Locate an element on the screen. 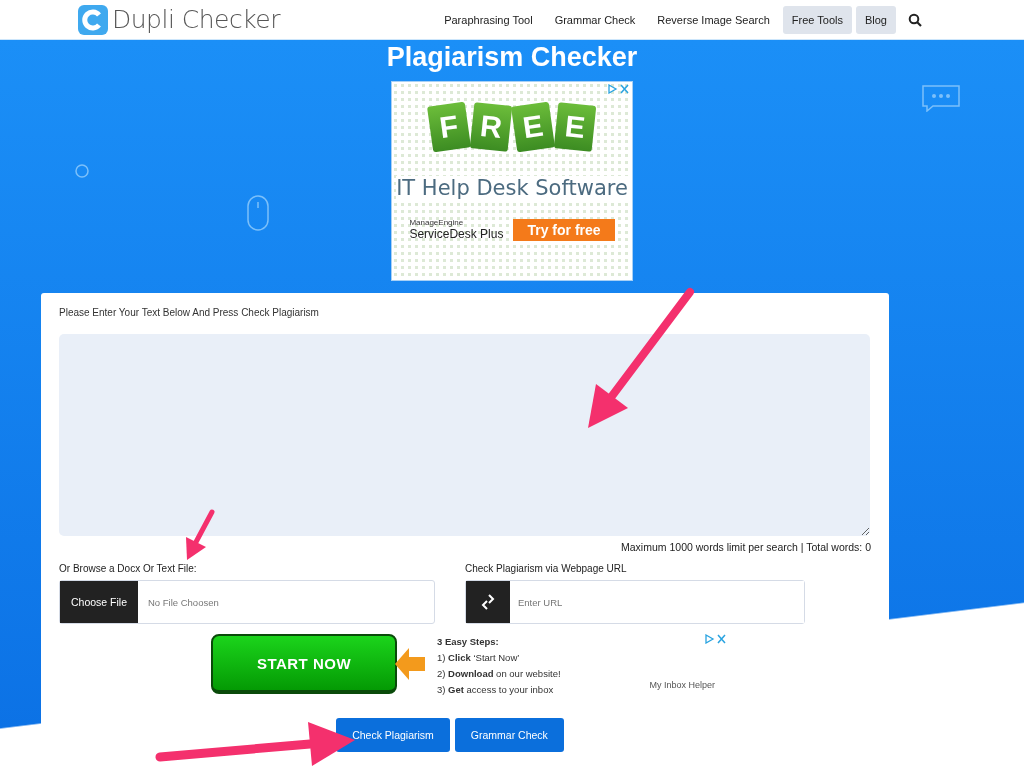 Image resolution: width=1024 pixels, height=776 pixels. ad-sponsor: My Inbox Helper is located at coordinates (682, 685).